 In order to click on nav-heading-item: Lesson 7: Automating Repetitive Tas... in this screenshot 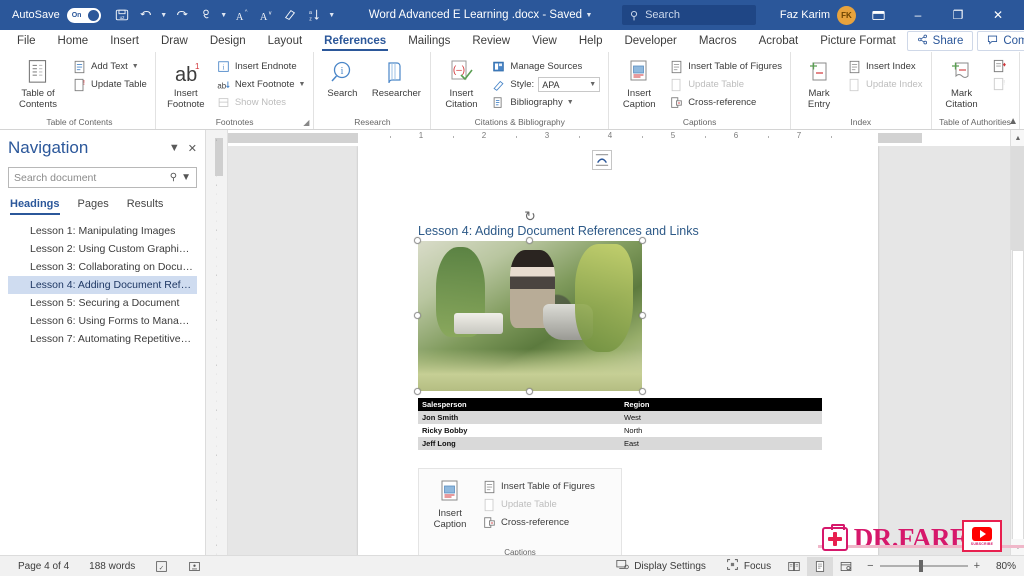, I will do `click(102, 339)`.